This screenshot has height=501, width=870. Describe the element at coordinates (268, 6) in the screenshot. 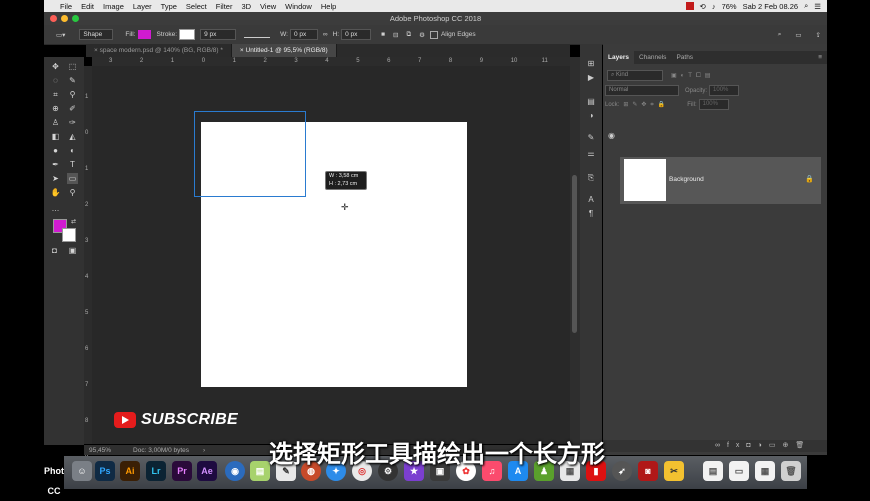

I see `menu-view: View` at that location.